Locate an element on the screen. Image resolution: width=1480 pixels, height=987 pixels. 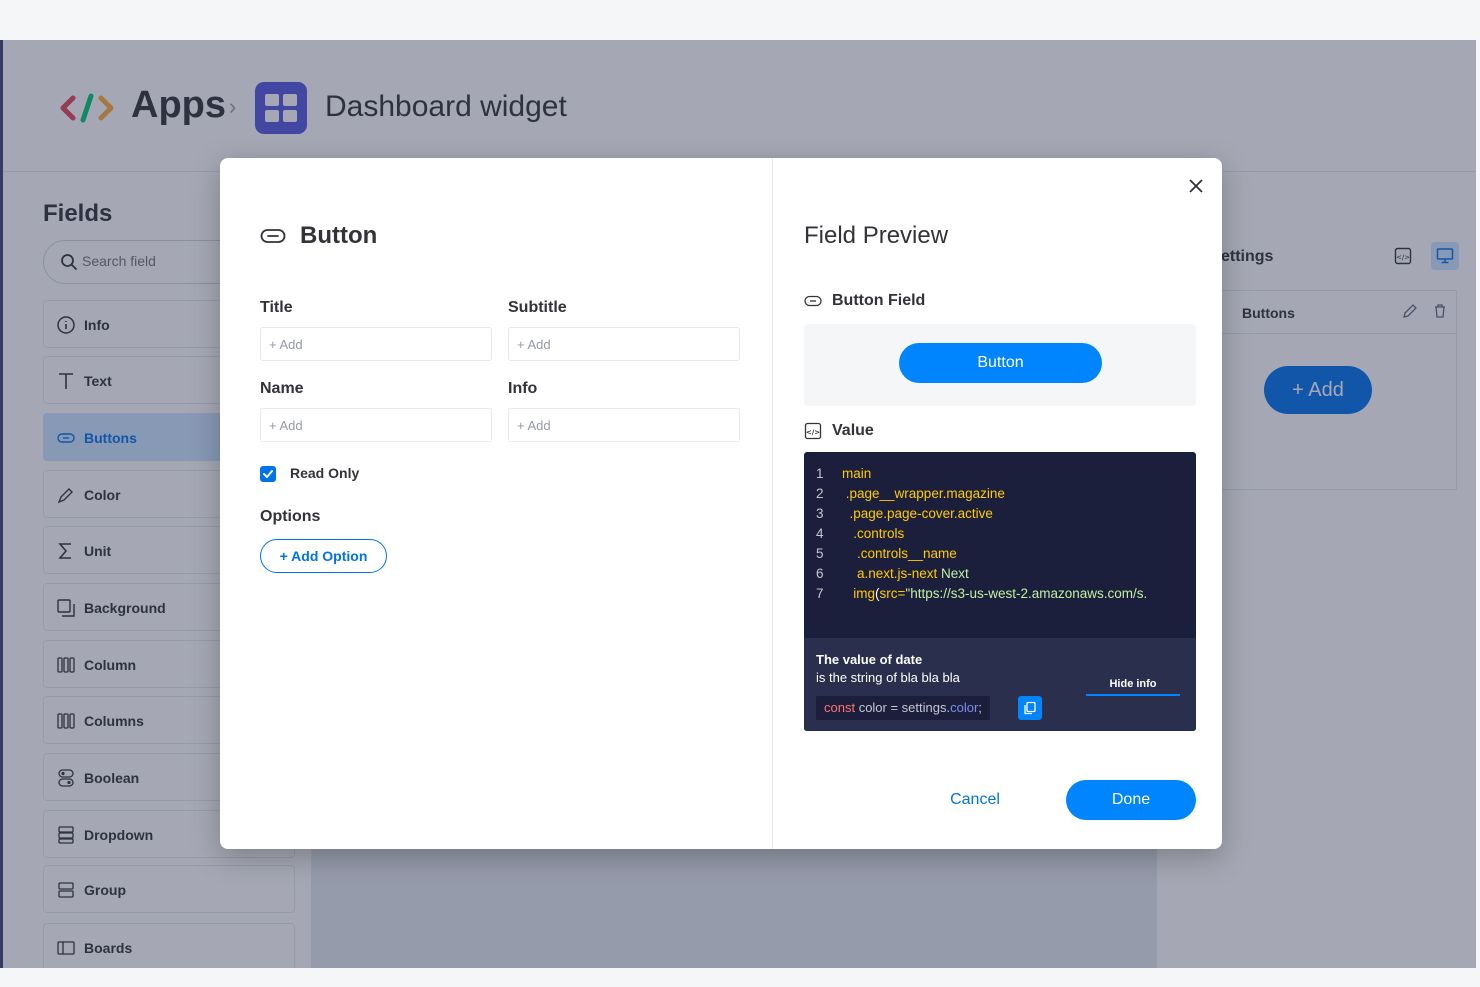
info-label: Info is located at coordinates (523, 388).